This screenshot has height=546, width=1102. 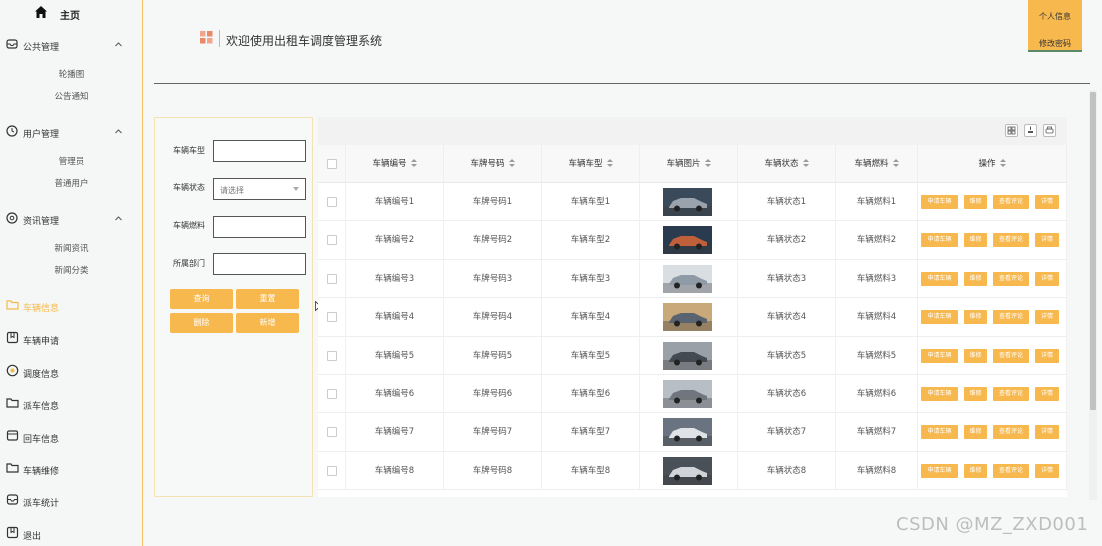 What do you see at coordinates (259, 189) in the screenshot?
I see `vehicle-status-select: 请选择` at bounding box center [259, 189].